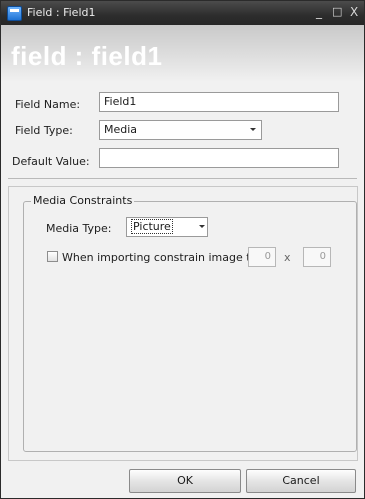 The width and height of the screenshot is (365, 499). I want to click on dimension-times-label: x, so click(287, 257).